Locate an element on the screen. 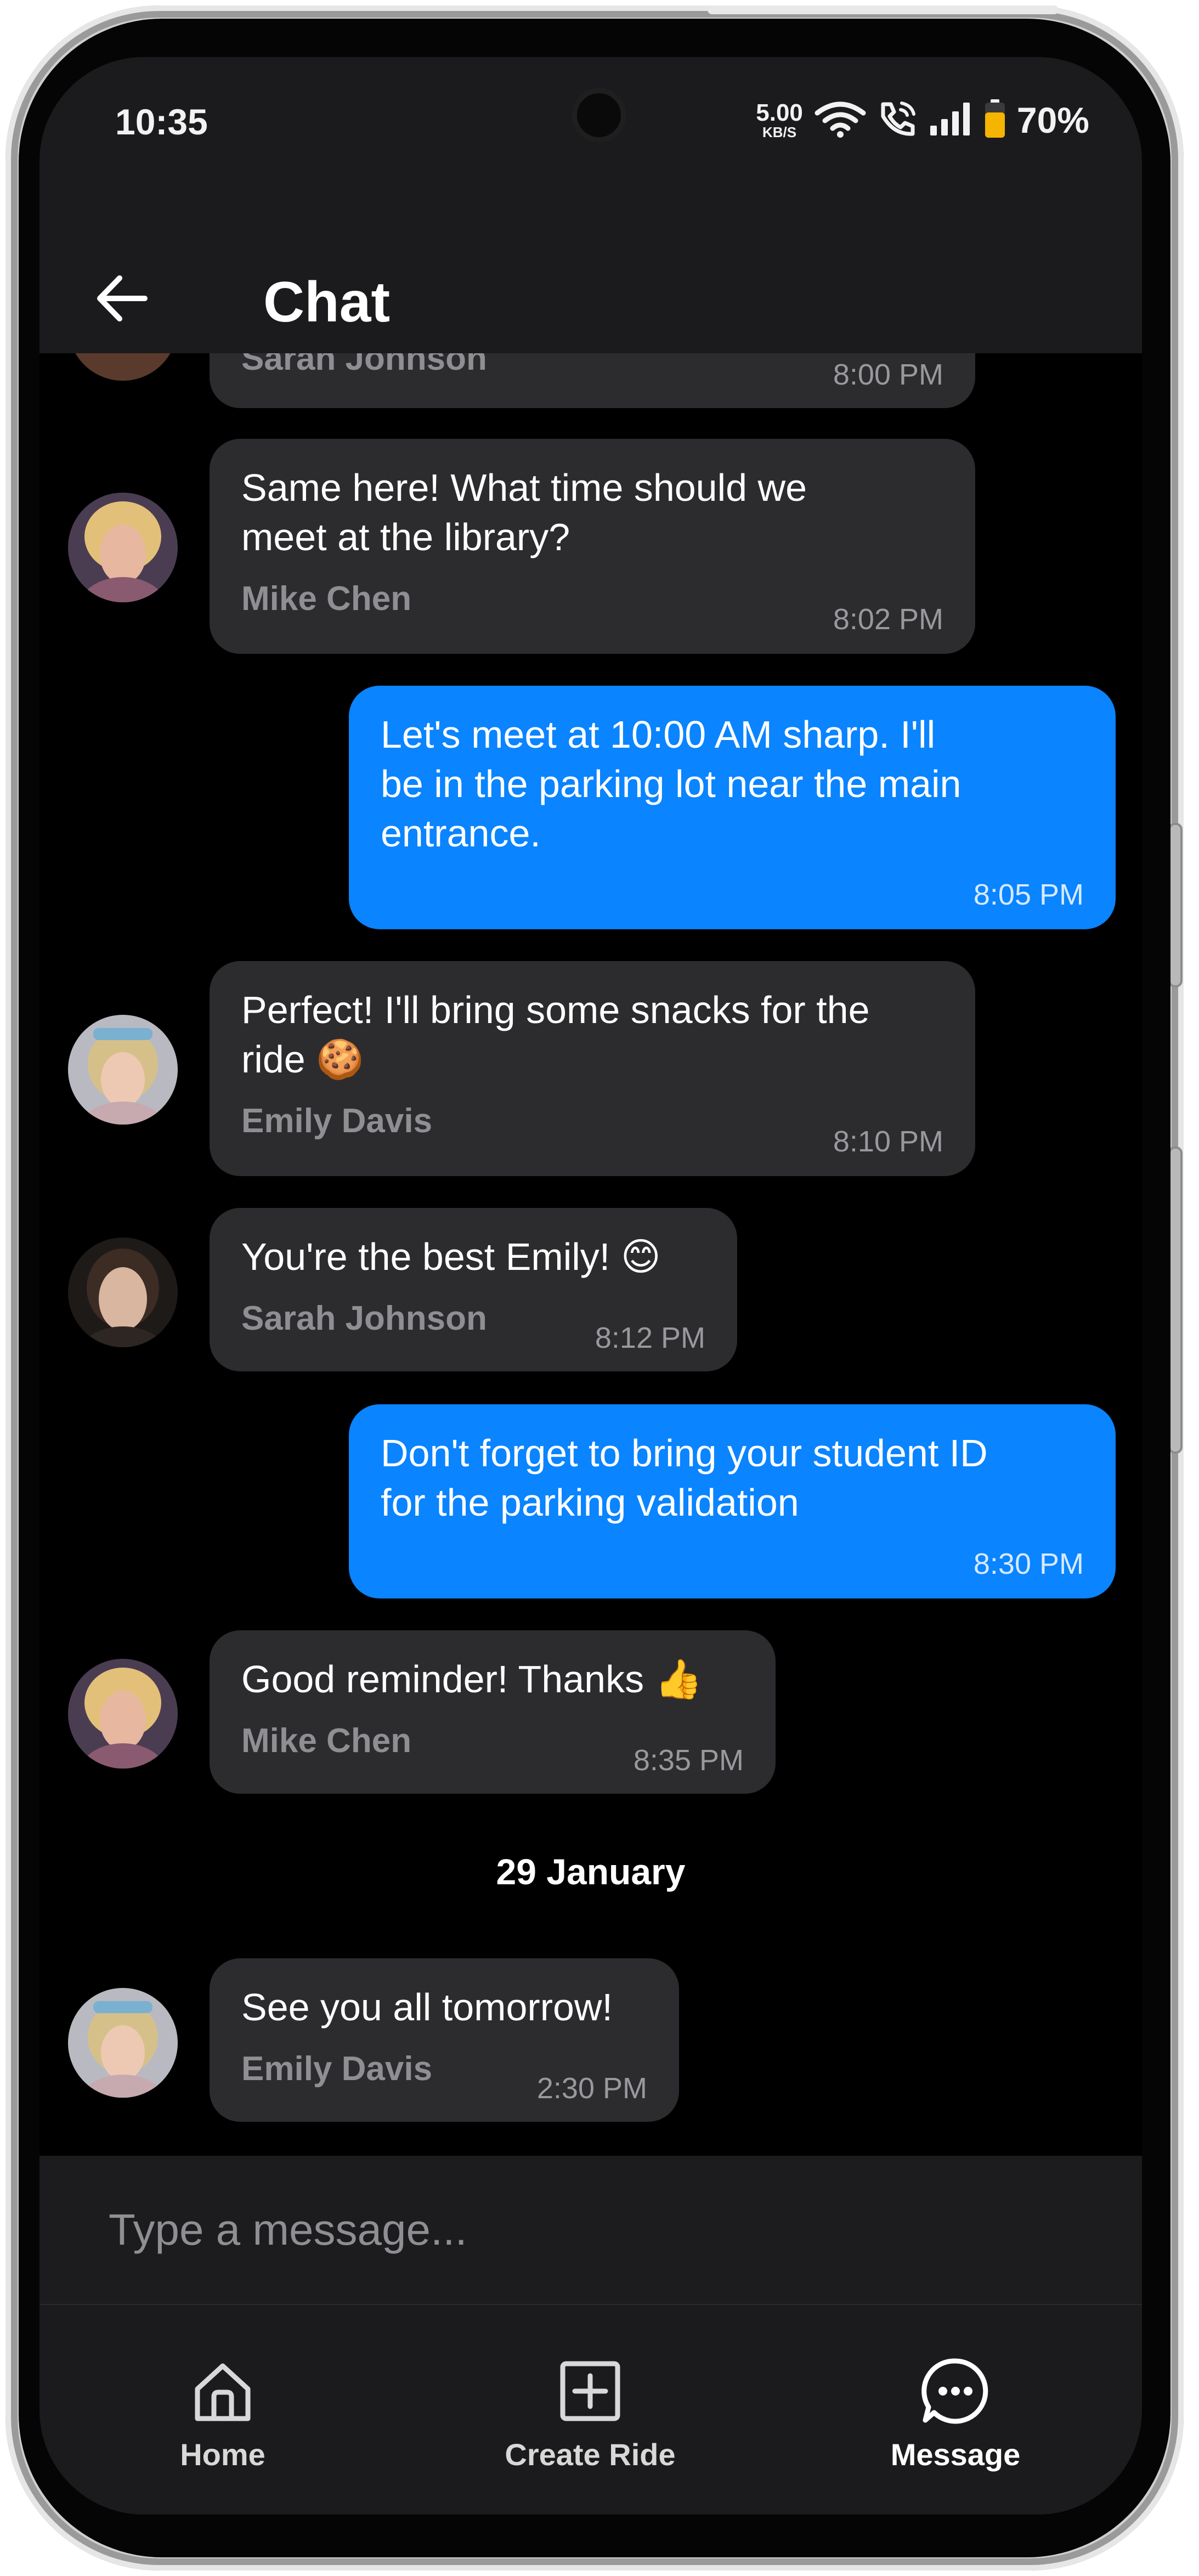  message-time: 8:30 PM is located at coordinates (1028, 1563).